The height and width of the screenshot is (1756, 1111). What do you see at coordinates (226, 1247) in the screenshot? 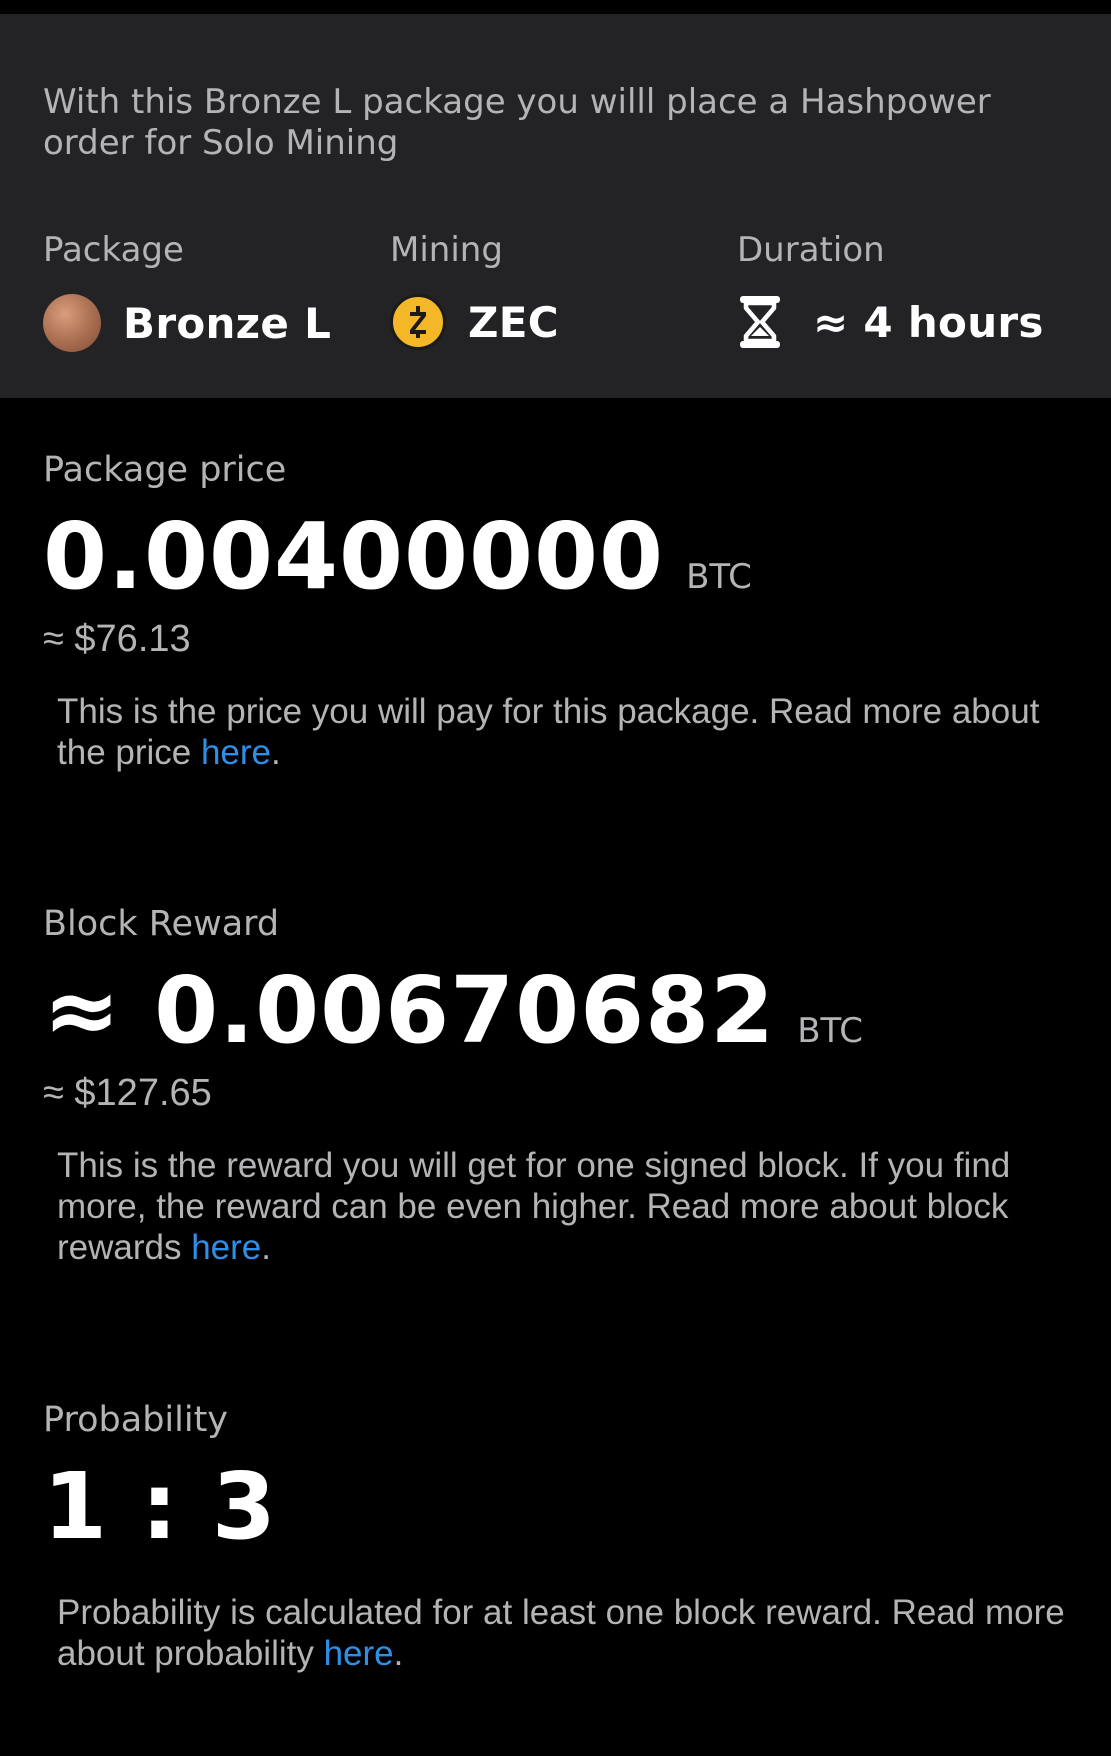
I see `reward-info-link: here` at bounding box center [226, 1247].